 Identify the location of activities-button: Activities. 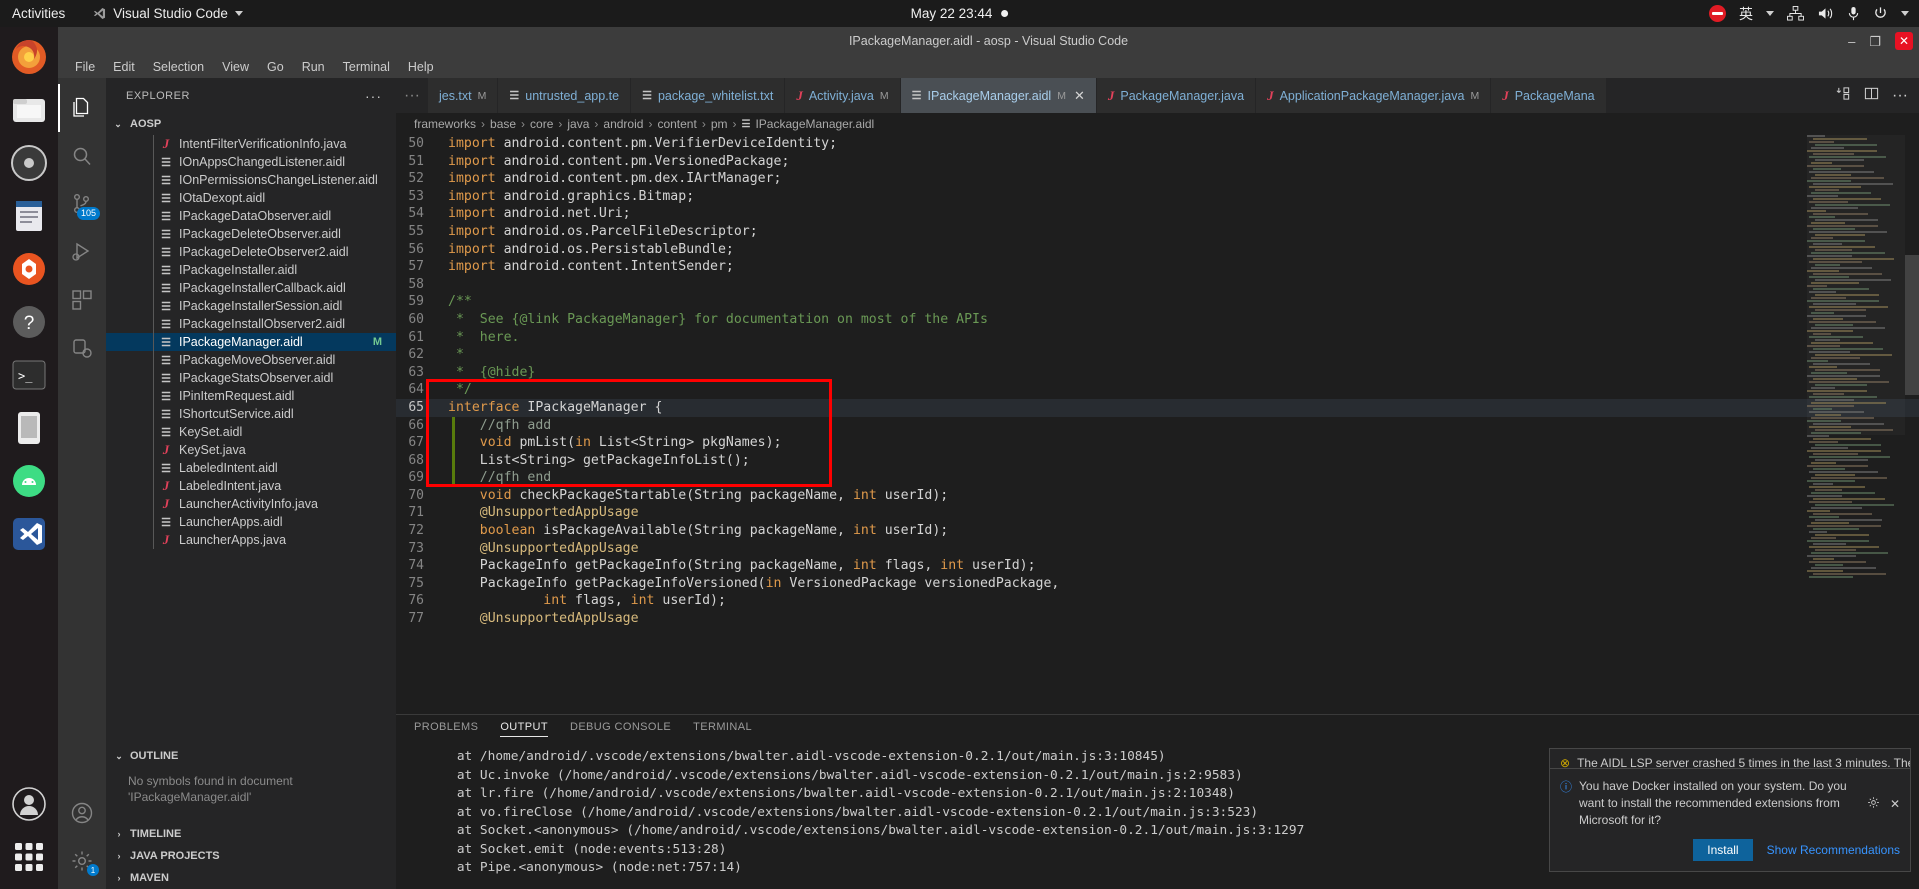
(39, 13).